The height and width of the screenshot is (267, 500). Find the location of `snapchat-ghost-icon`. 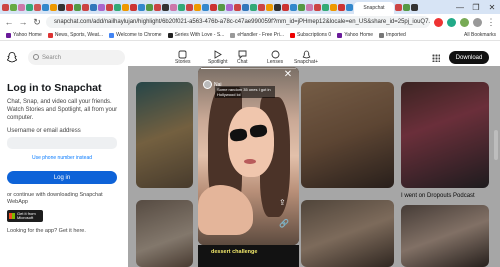

snapchat-ghost-icon is located at coordinates (12, 57).